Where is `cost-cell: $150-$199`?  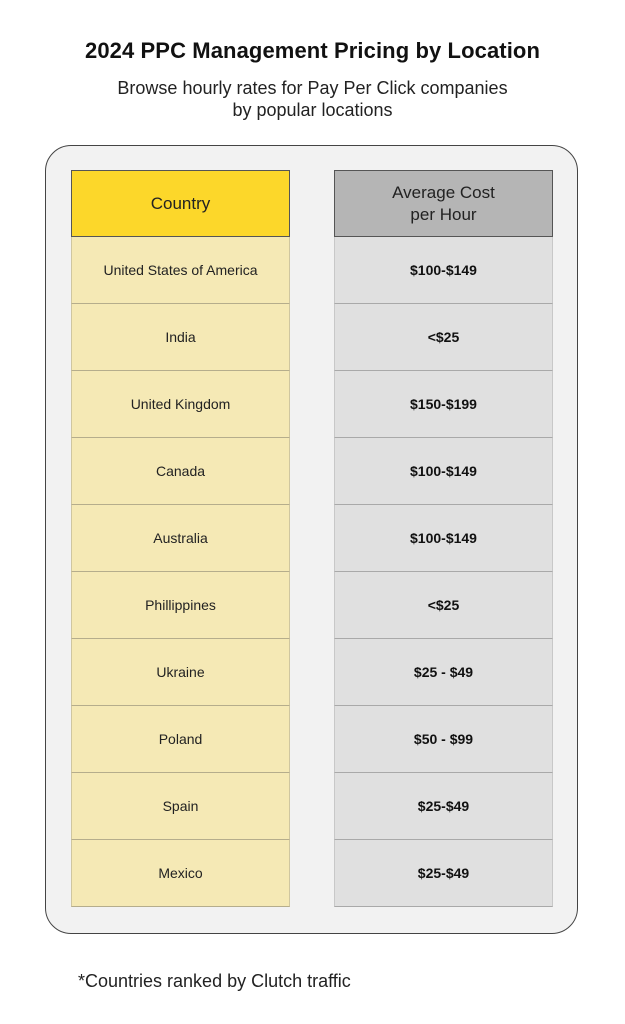
cost-cell: $150-$199 is located at coordinates (443, 404).